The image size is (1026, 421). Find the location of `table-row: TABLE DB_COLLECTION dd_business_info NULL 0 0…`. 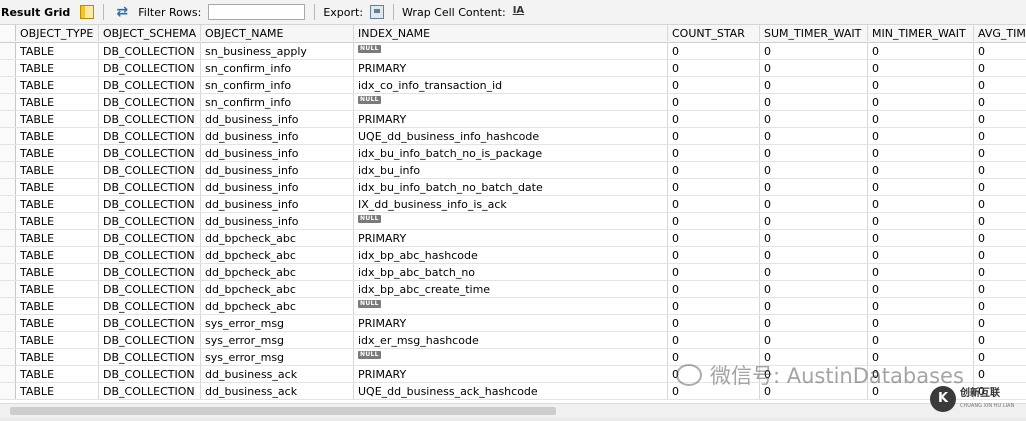

table-row: TABLE DB_COLLECTION dd_business_info NULL 0 0… is located at coordinates (513, 221).